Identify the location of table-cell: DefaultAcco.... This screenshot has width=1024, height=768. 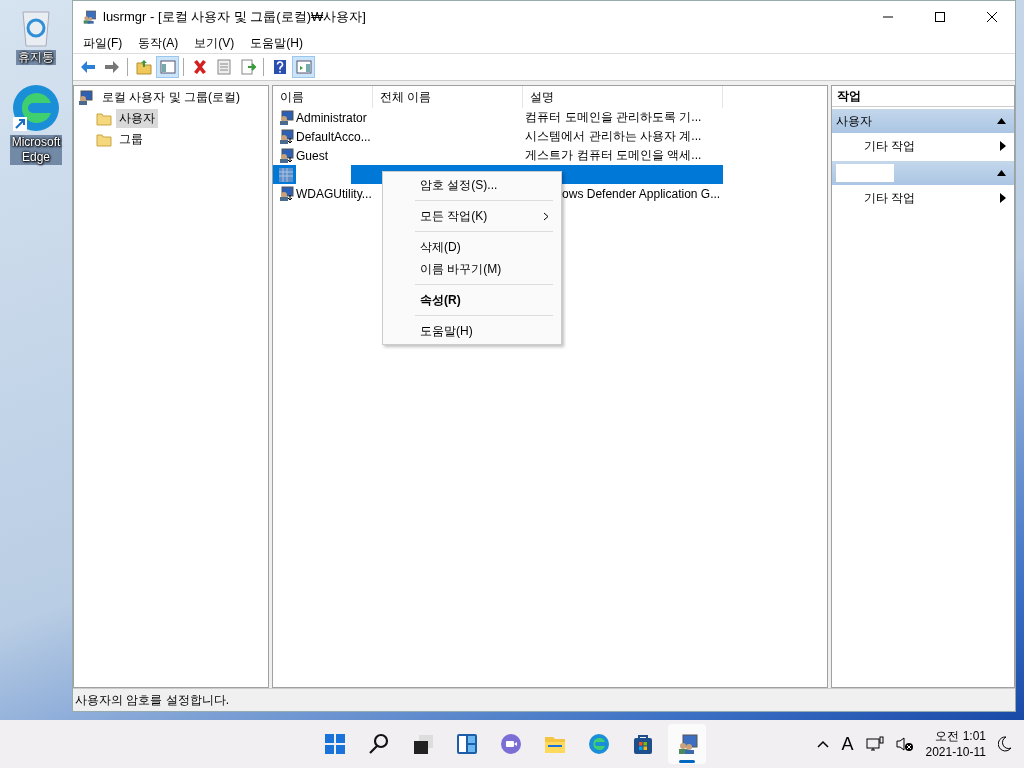
(337, 136).